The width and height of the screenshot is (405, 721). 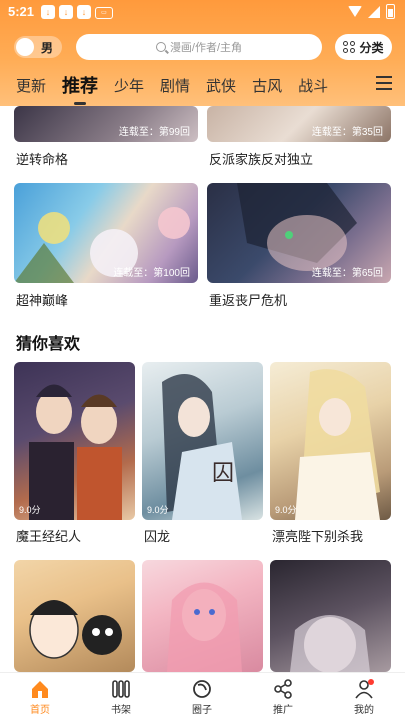 What do you see at coordinates (317, 535) in the screenshot?
I see `comic-title: 漂亮陛下别杀我` at bounding box center [317, 535].